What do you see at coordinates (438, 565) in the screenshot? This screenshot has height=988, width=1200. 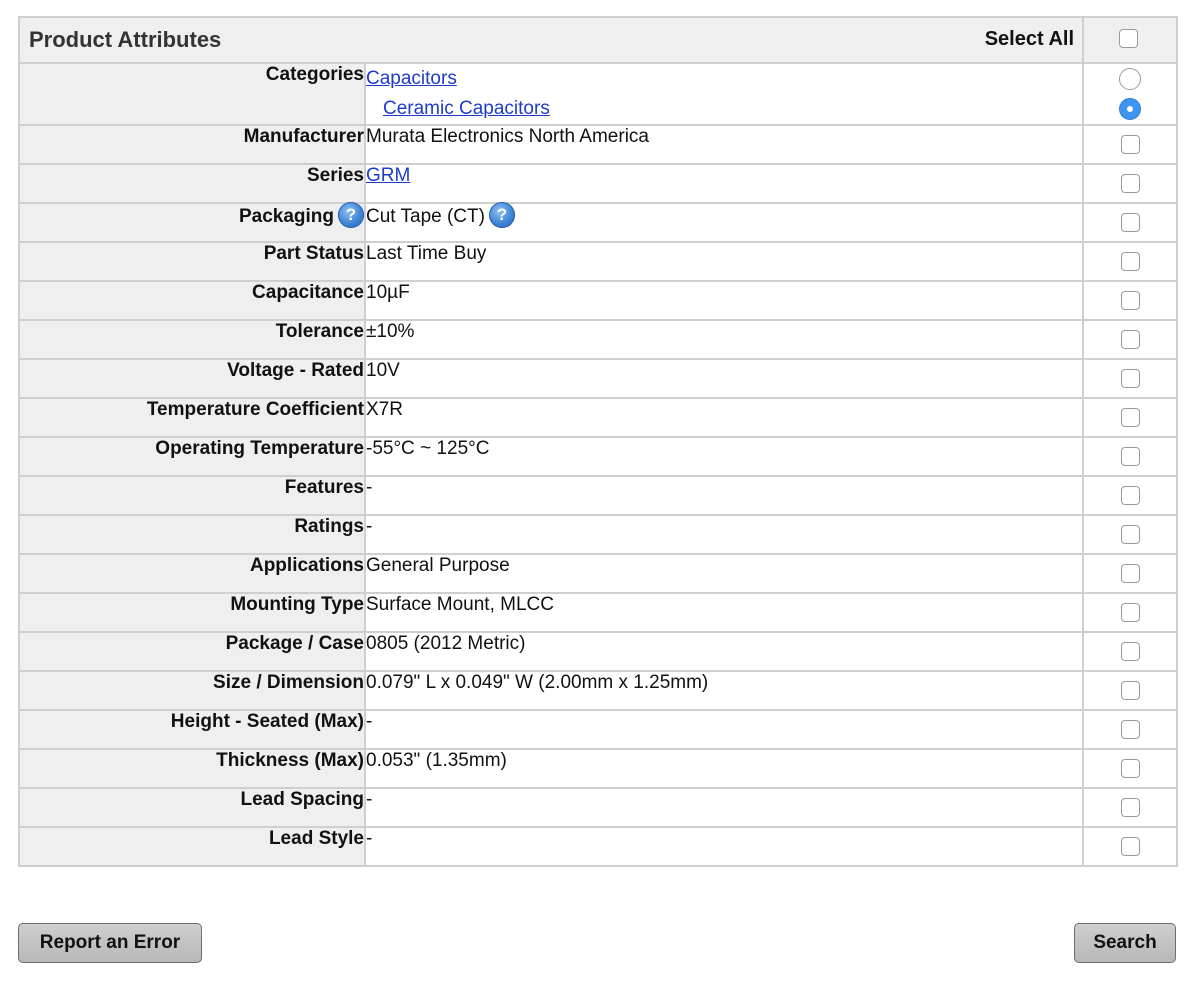 I see `attribute-value-text: General Purpose` at bounding box center [438, 565].